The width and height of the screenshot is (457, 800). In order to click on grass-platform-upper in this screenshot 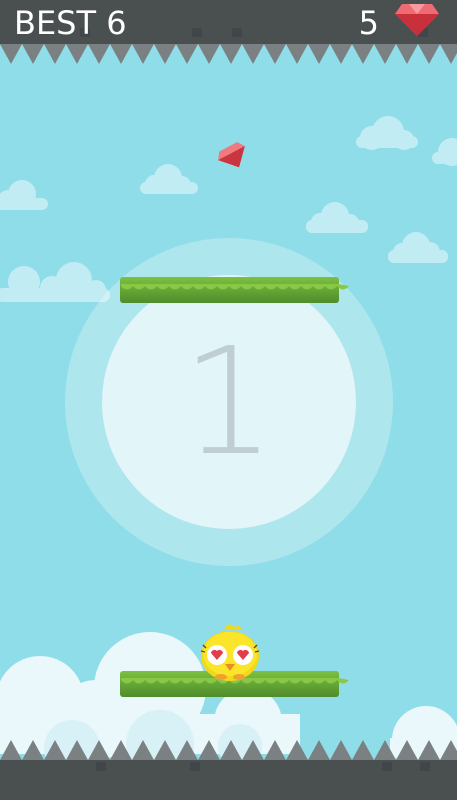, I will do `click(234, 290)`.